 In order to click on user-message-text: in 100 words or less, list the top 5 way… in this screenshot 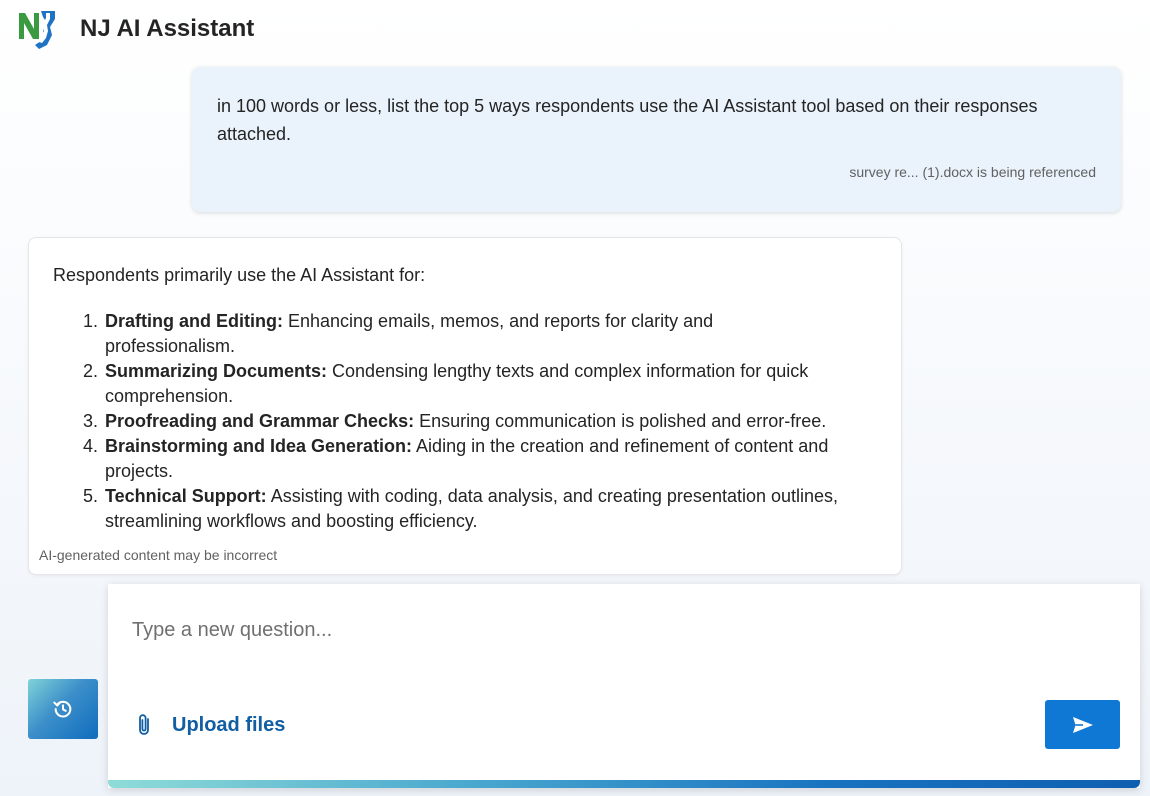, I will do `click(627, 120)`.